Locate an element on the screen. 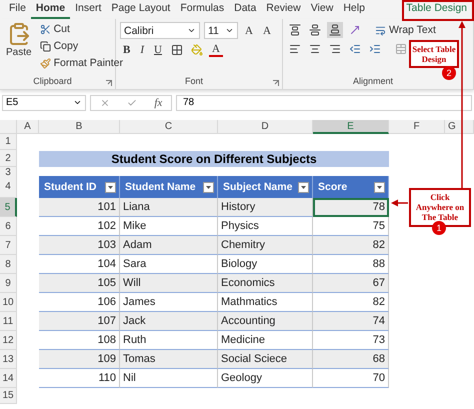  ribbon-tab: View is located at coordinates (322, 9).